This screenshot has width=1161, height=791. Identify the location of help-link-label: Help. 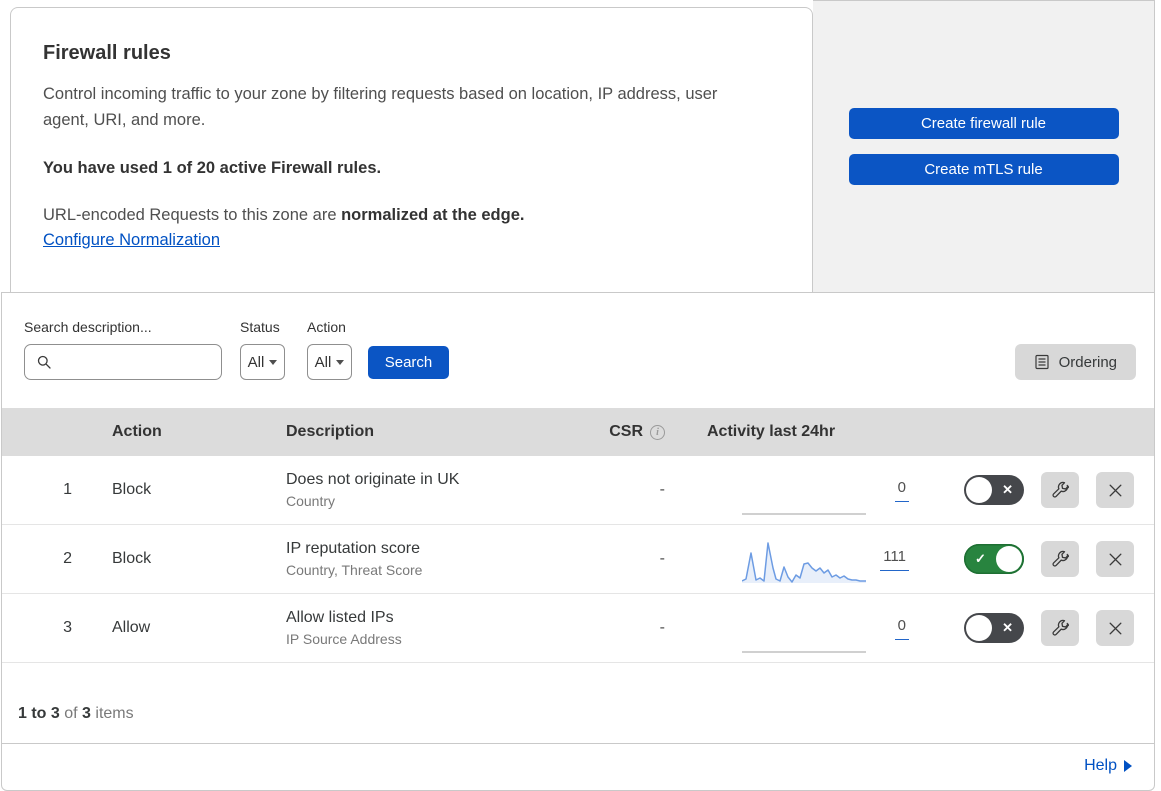
(1100, 765).